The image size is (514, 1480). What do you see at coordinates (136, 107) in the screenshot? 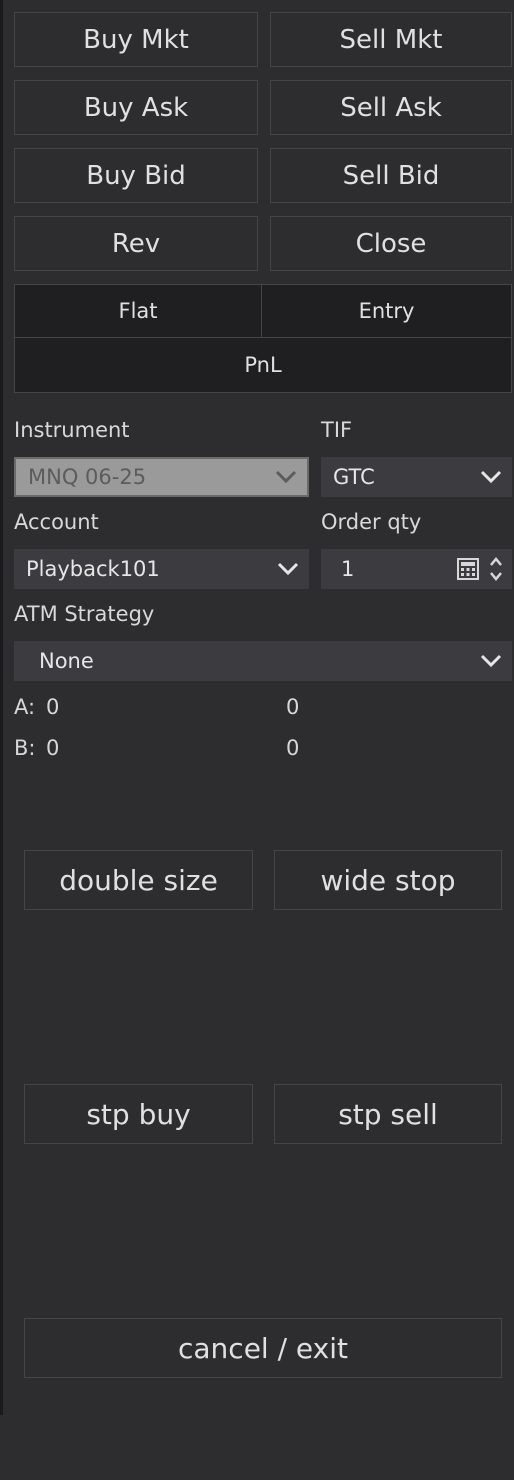
I see `buy-ask-button: Buy Ask` at bounding box center [136, 107].